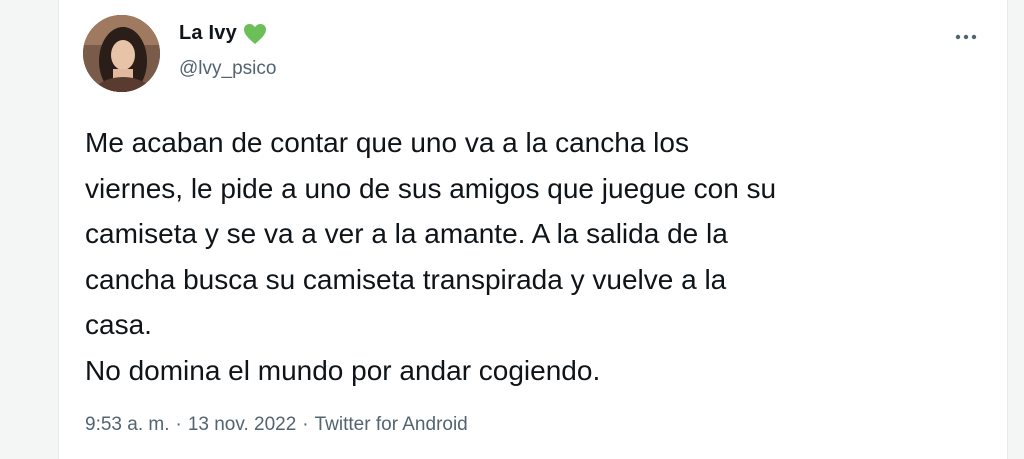 The height and width of the screenshot is (459, 1024). What do you see at coordinates (242, 425) in the screenshot?
I see `tweet-date: 13 nov. 2022` at bounding box center [242, 425].